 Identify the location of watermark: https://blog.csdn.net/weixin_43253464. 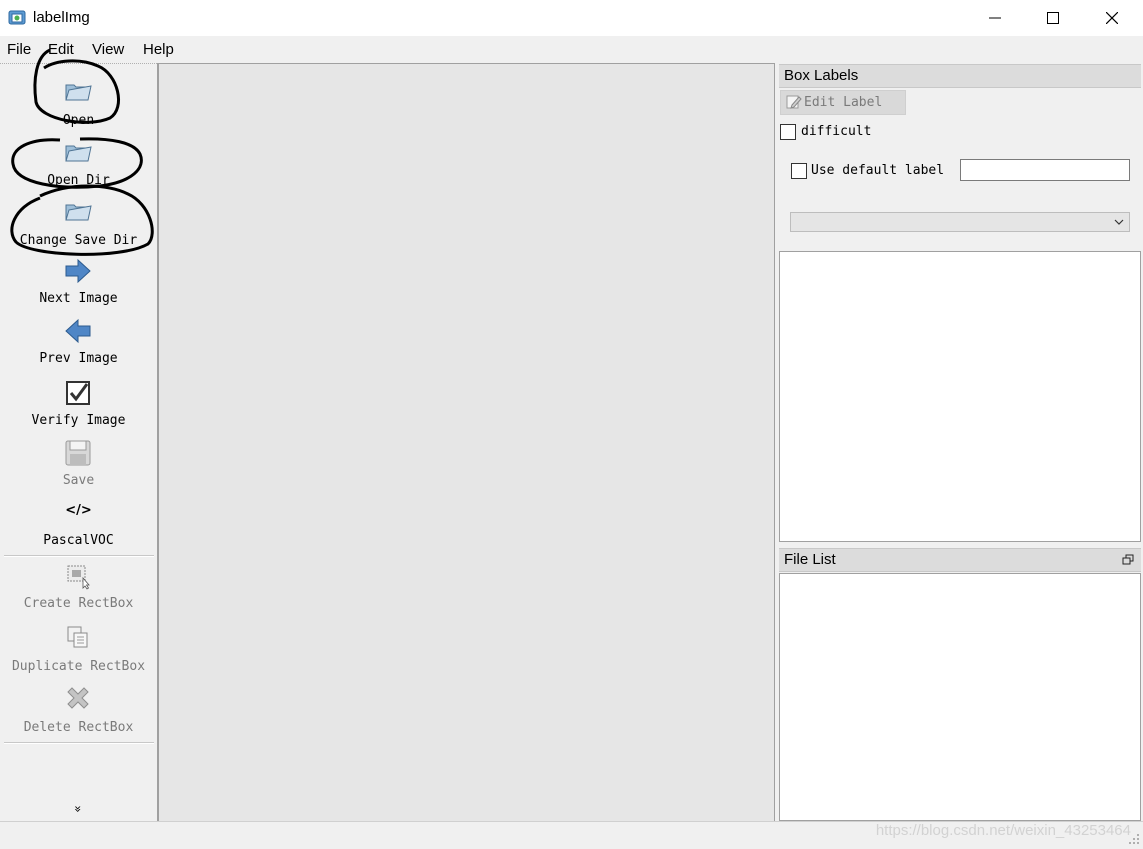
(1003, 830).